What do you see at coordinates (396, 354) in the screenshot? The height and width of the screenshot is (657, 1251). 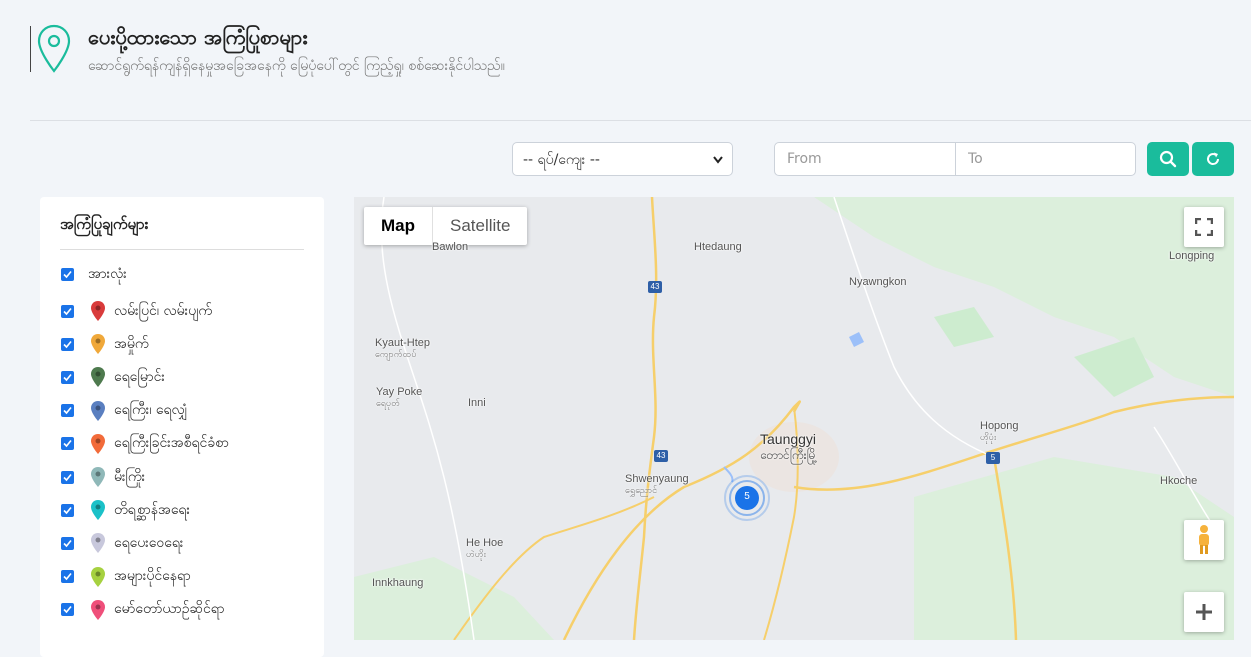 I see `place-name-mm: ကျောက်ထပ်` at bounding box center [396, 354].